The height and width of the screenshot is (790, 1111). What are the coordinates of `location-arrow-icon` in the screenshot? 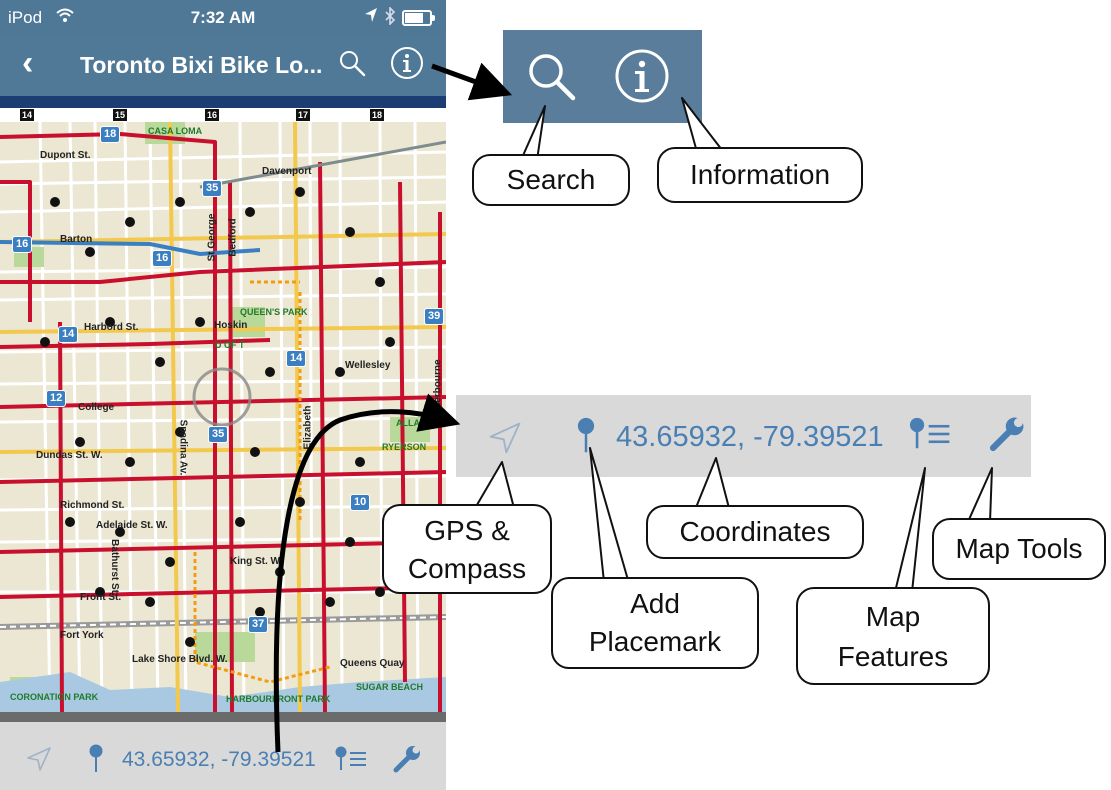 It's located at (371, 15).